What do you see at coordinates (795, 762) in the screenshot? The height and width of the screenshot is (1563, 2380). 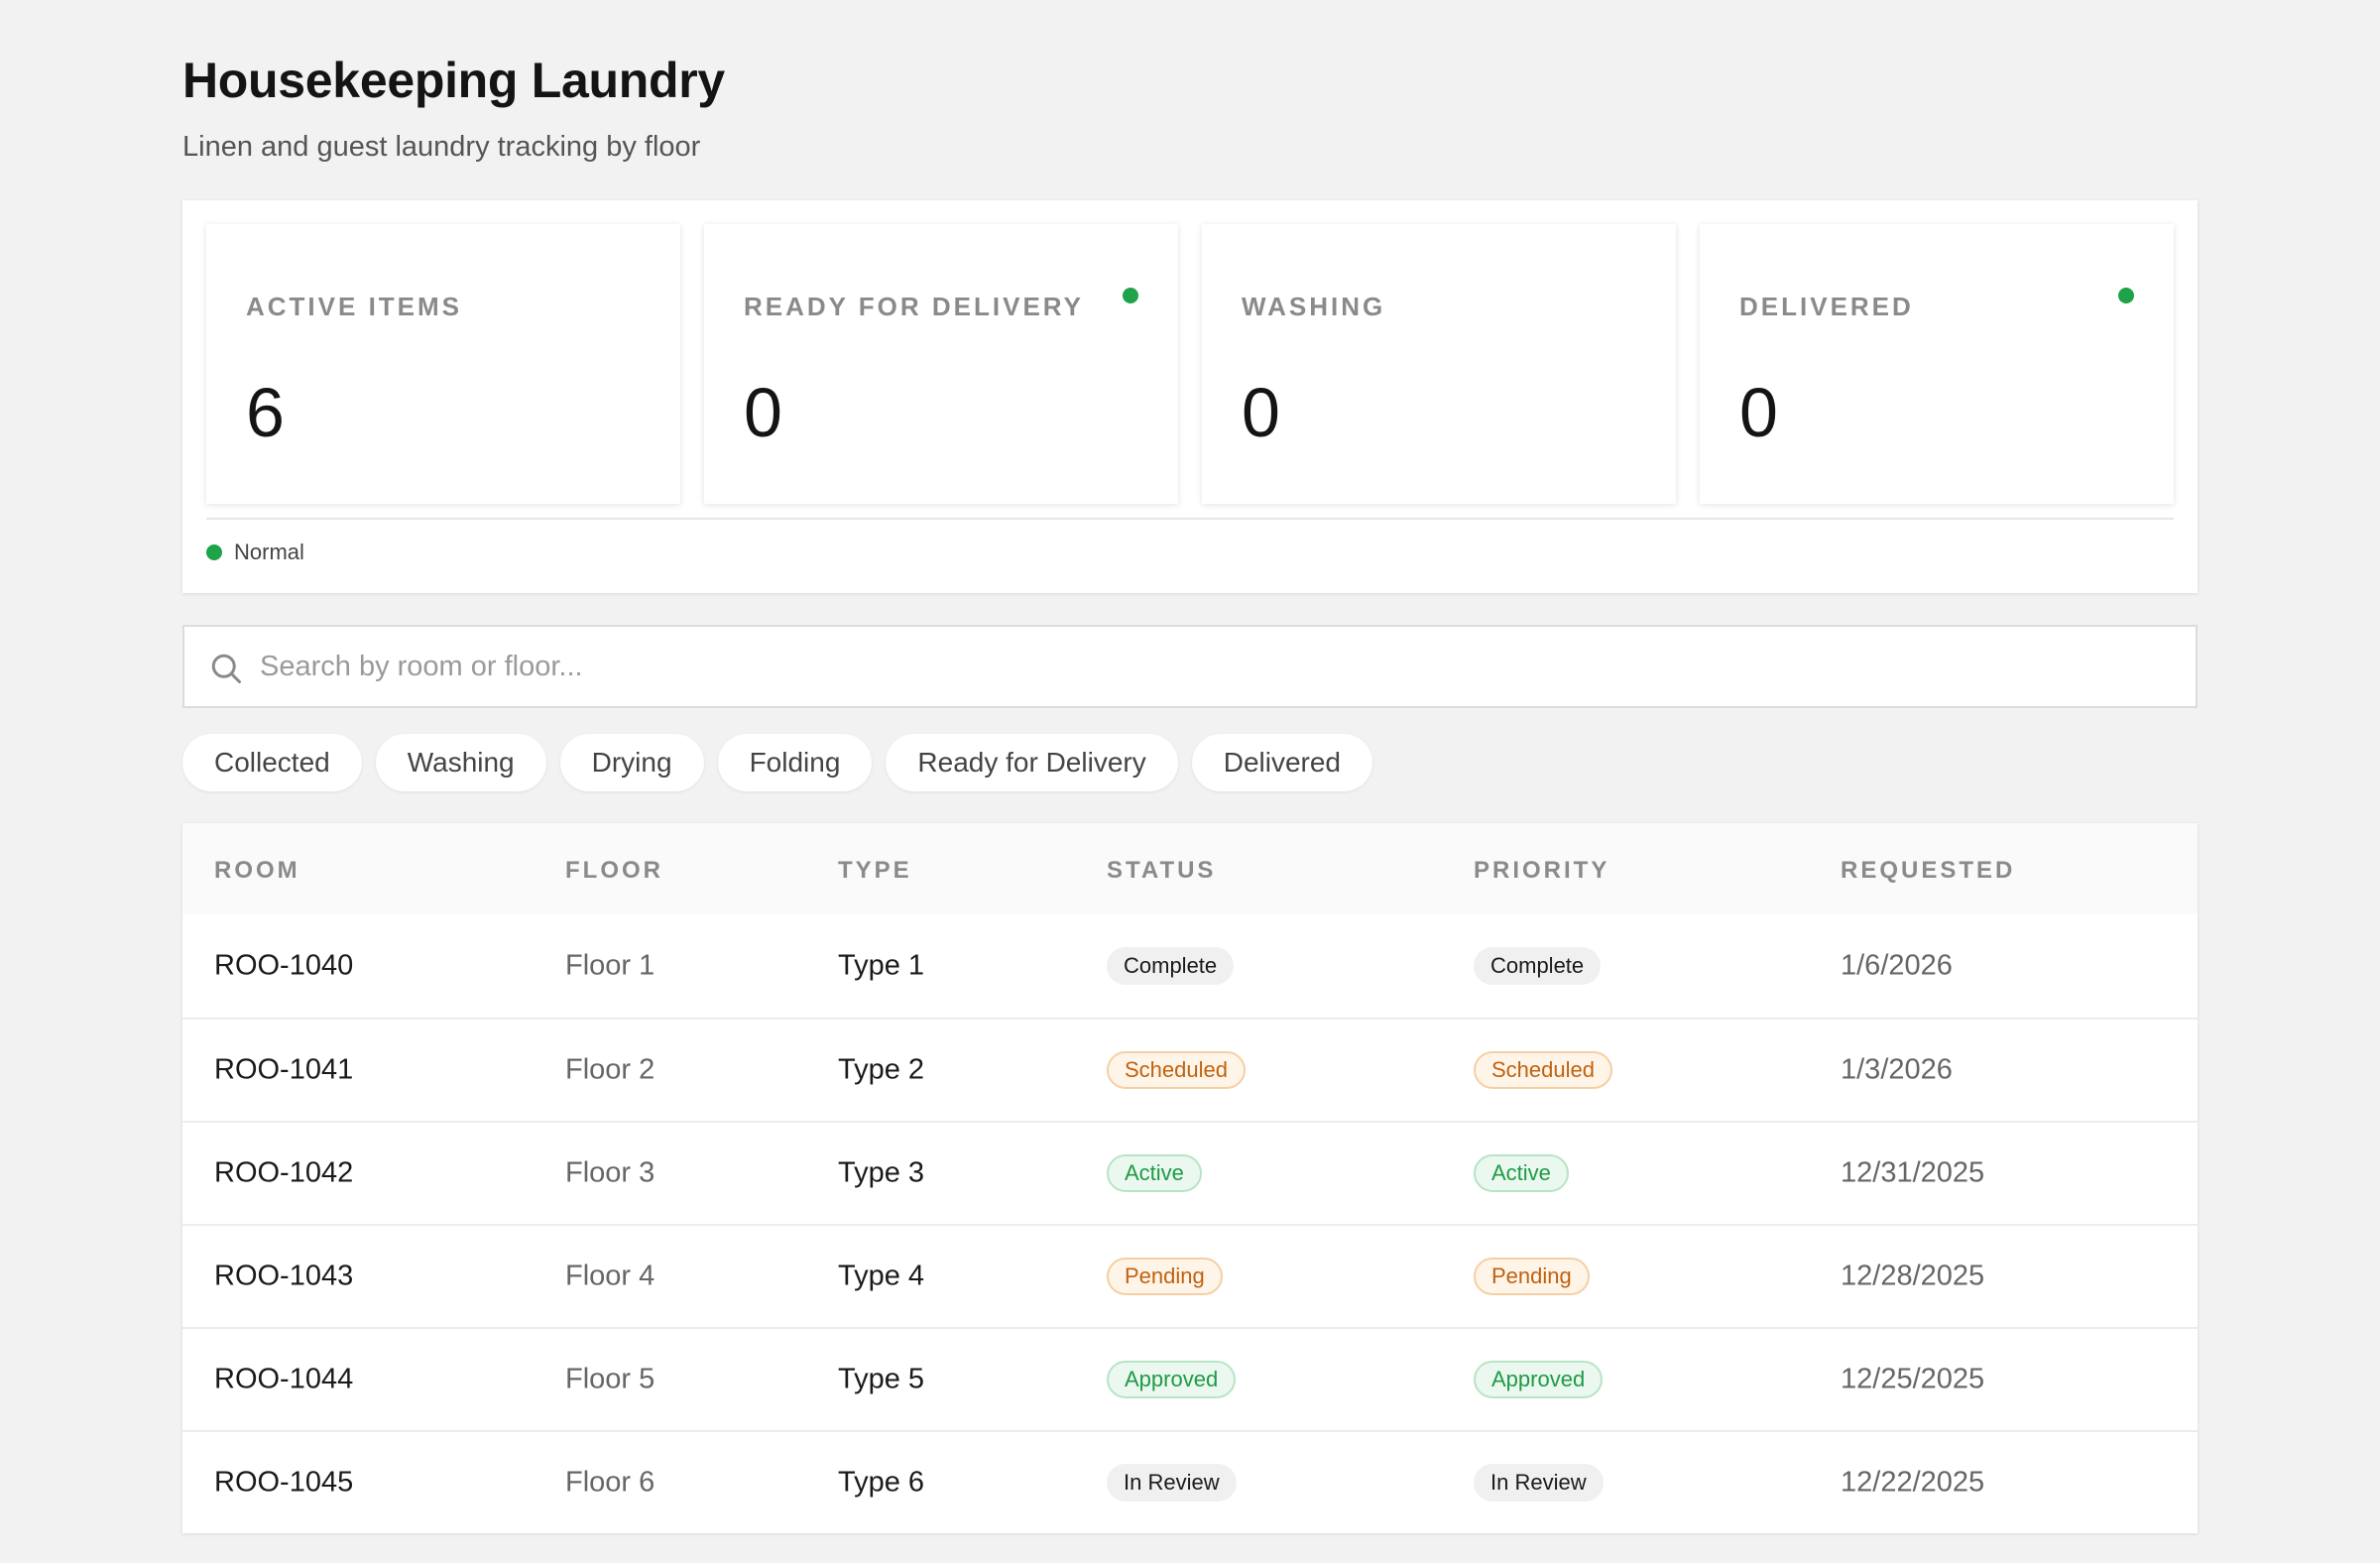 I see `filter-chip-folding: Folding` at bounding box center [795, 762].